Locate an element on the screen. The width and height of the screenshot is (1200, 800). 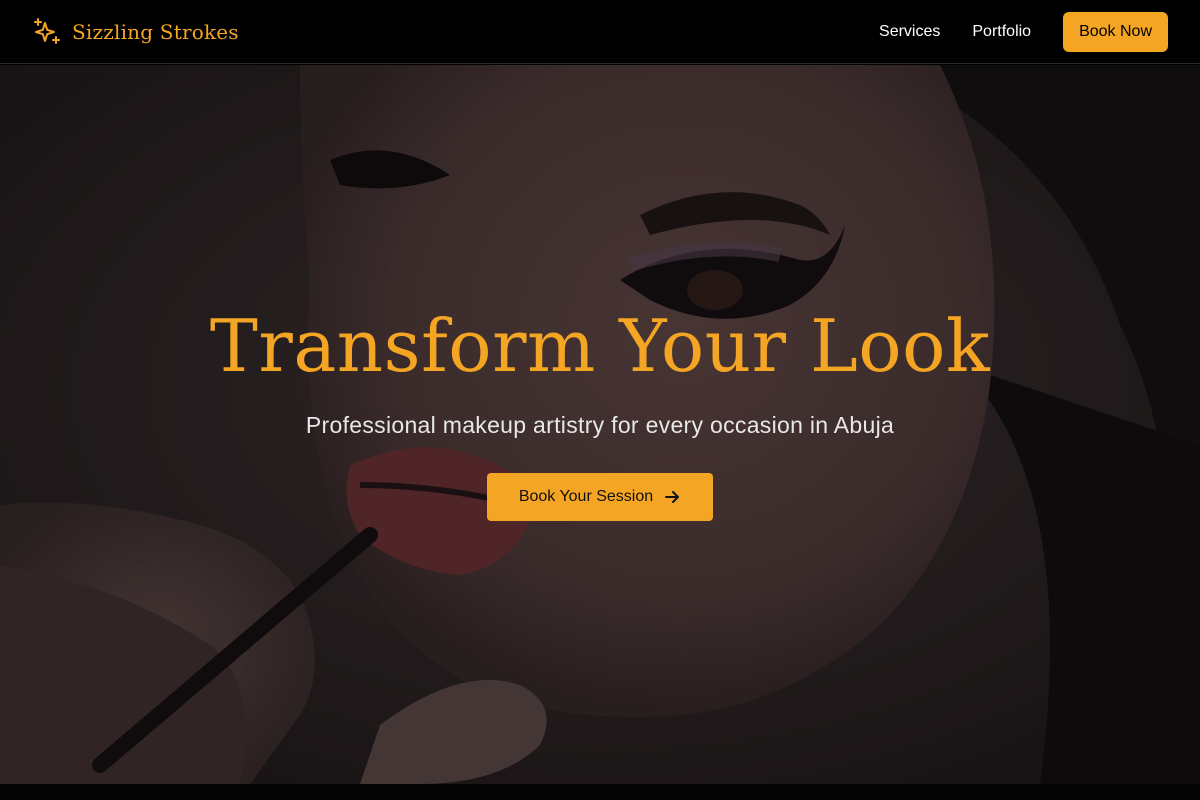
book-your-session-button: Book Your Session is located at coordinates (600, 497).